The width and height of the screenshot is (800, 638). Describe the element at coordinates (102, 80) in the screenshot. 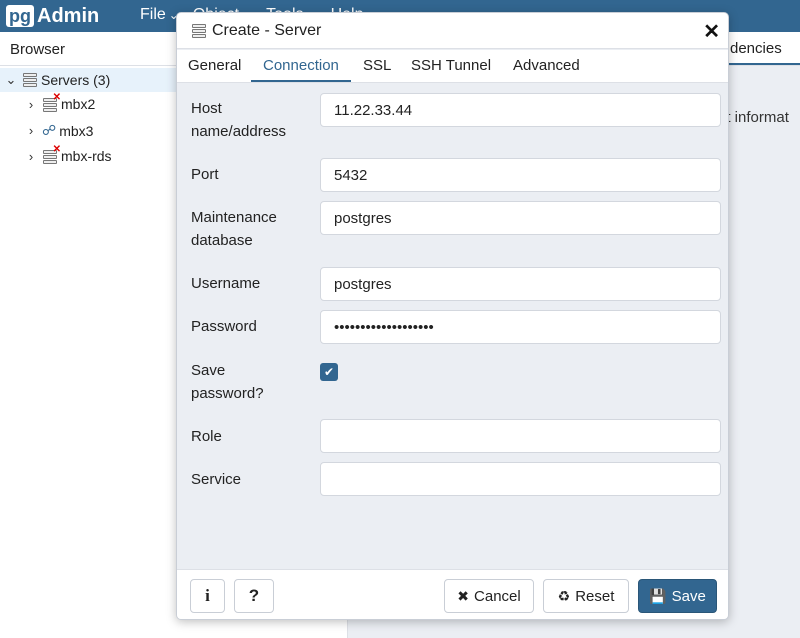

I see `tree-root-count: (3)` at that location.